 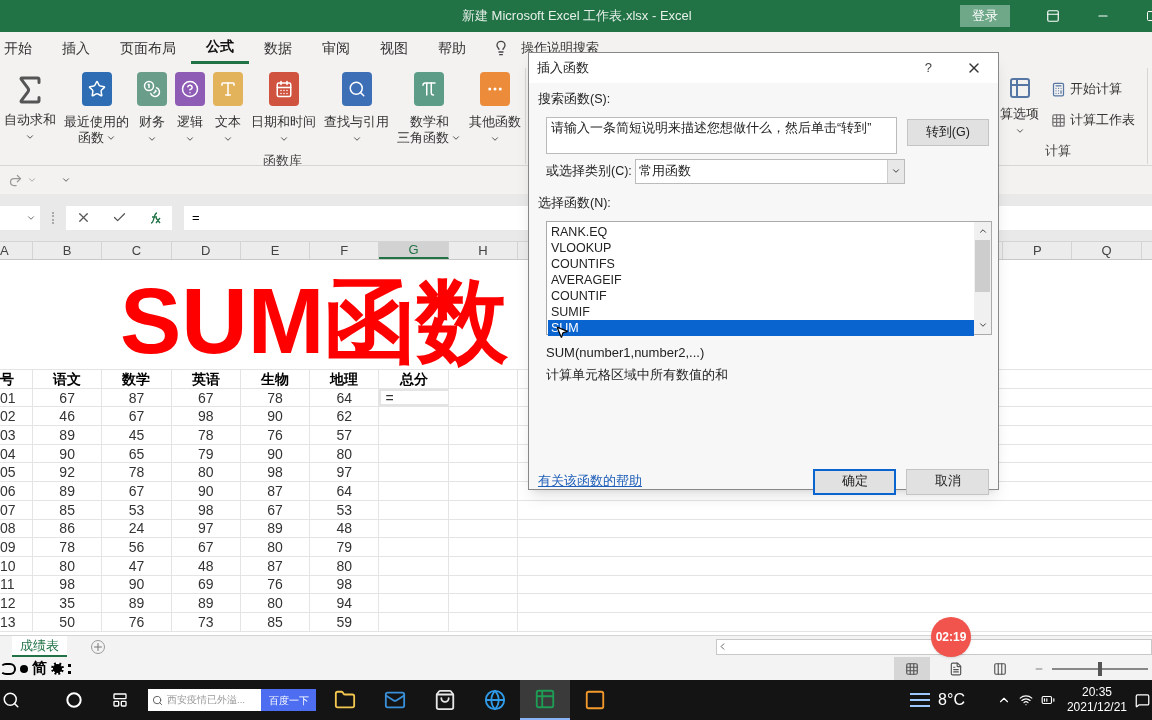 What do you see at coordinates (8, 397) in the screenshot?
I see `table-cell: 01` at bounding box center [8, 397].